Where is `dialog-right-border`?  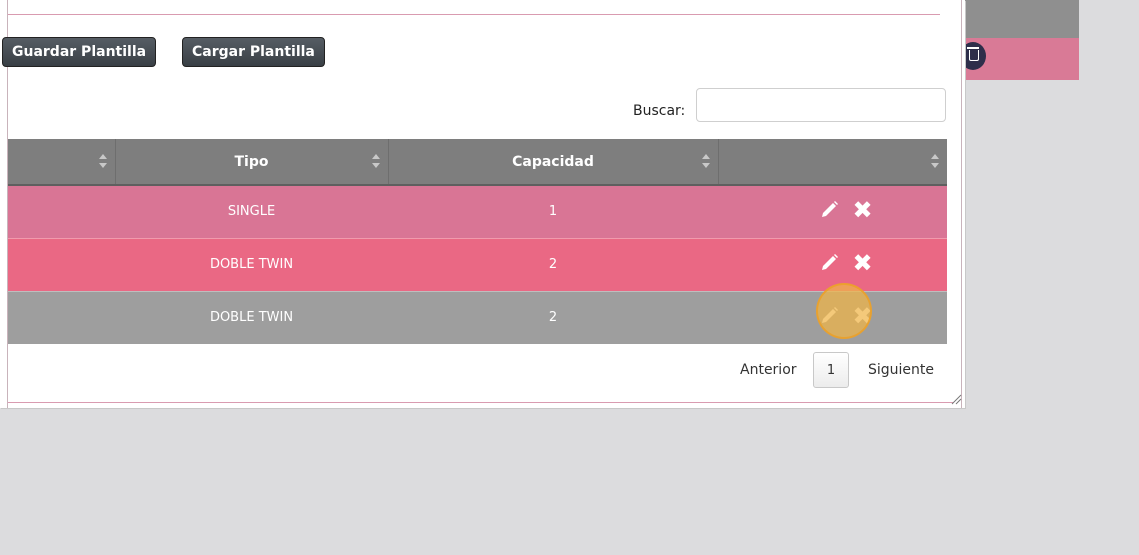 dialog-right-border is located at coordinates (961, 204).